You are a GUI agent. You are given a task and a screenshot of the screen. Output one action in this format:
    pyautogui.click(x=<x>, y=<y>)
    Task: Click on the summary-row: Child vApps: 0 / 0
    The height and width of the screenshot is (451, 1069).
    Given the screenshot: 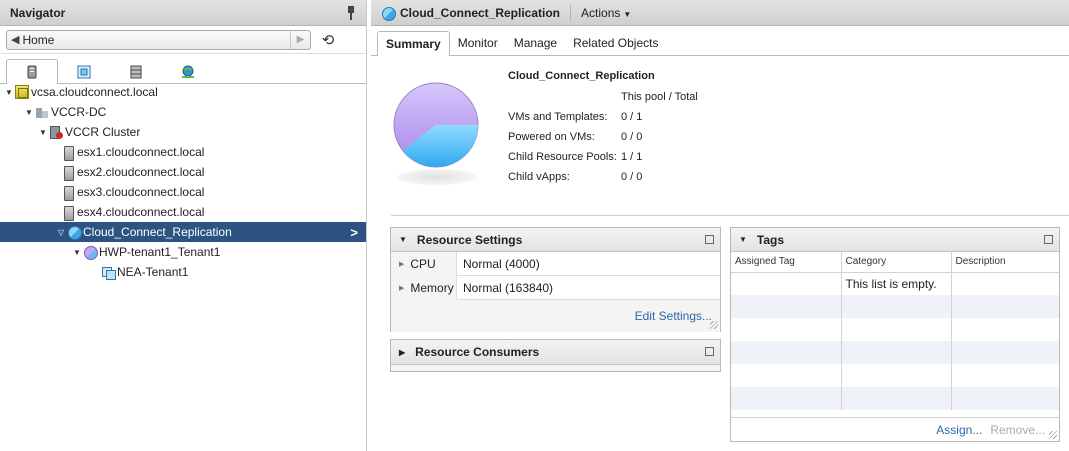 What is the action you would take?
    pyautogui.click(x=575, y=178)
    